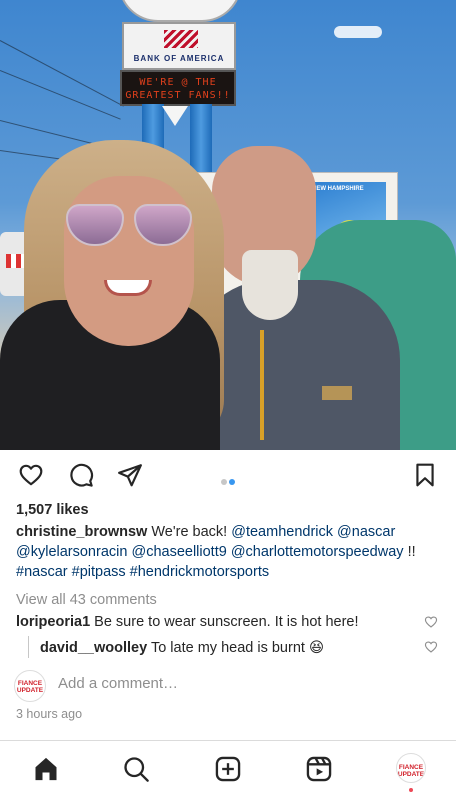 The height and width of the screenshot is (800, 456). What do you see at coordinates (136, 769) in the screenshot?
I see `search-icon` at bounding box center [136, 769].